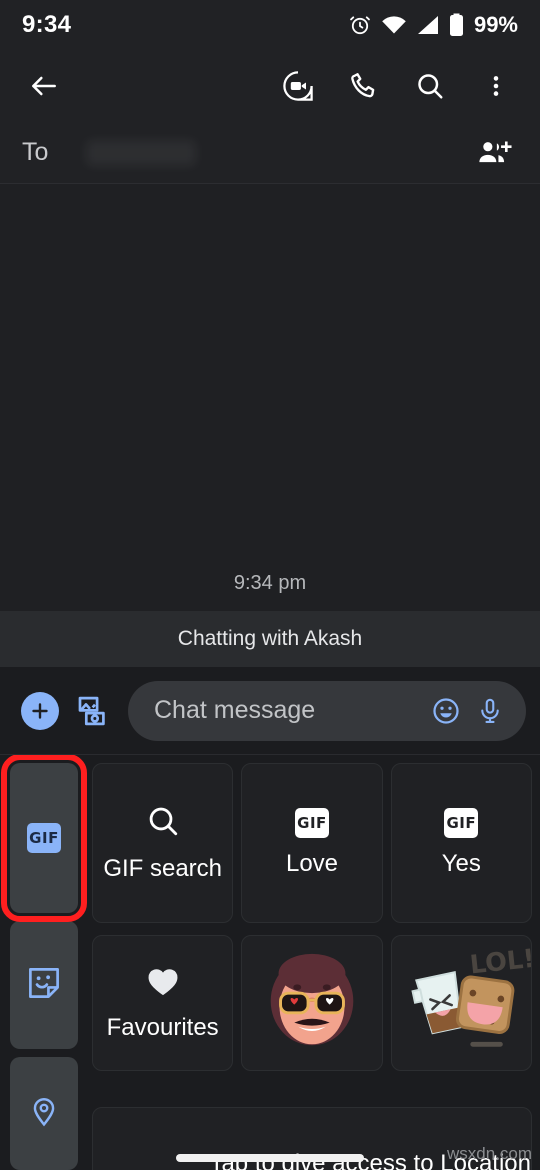 This screenshot has height=1170, width=540. I want to click on location-pin-icon, so click(44, 1113).